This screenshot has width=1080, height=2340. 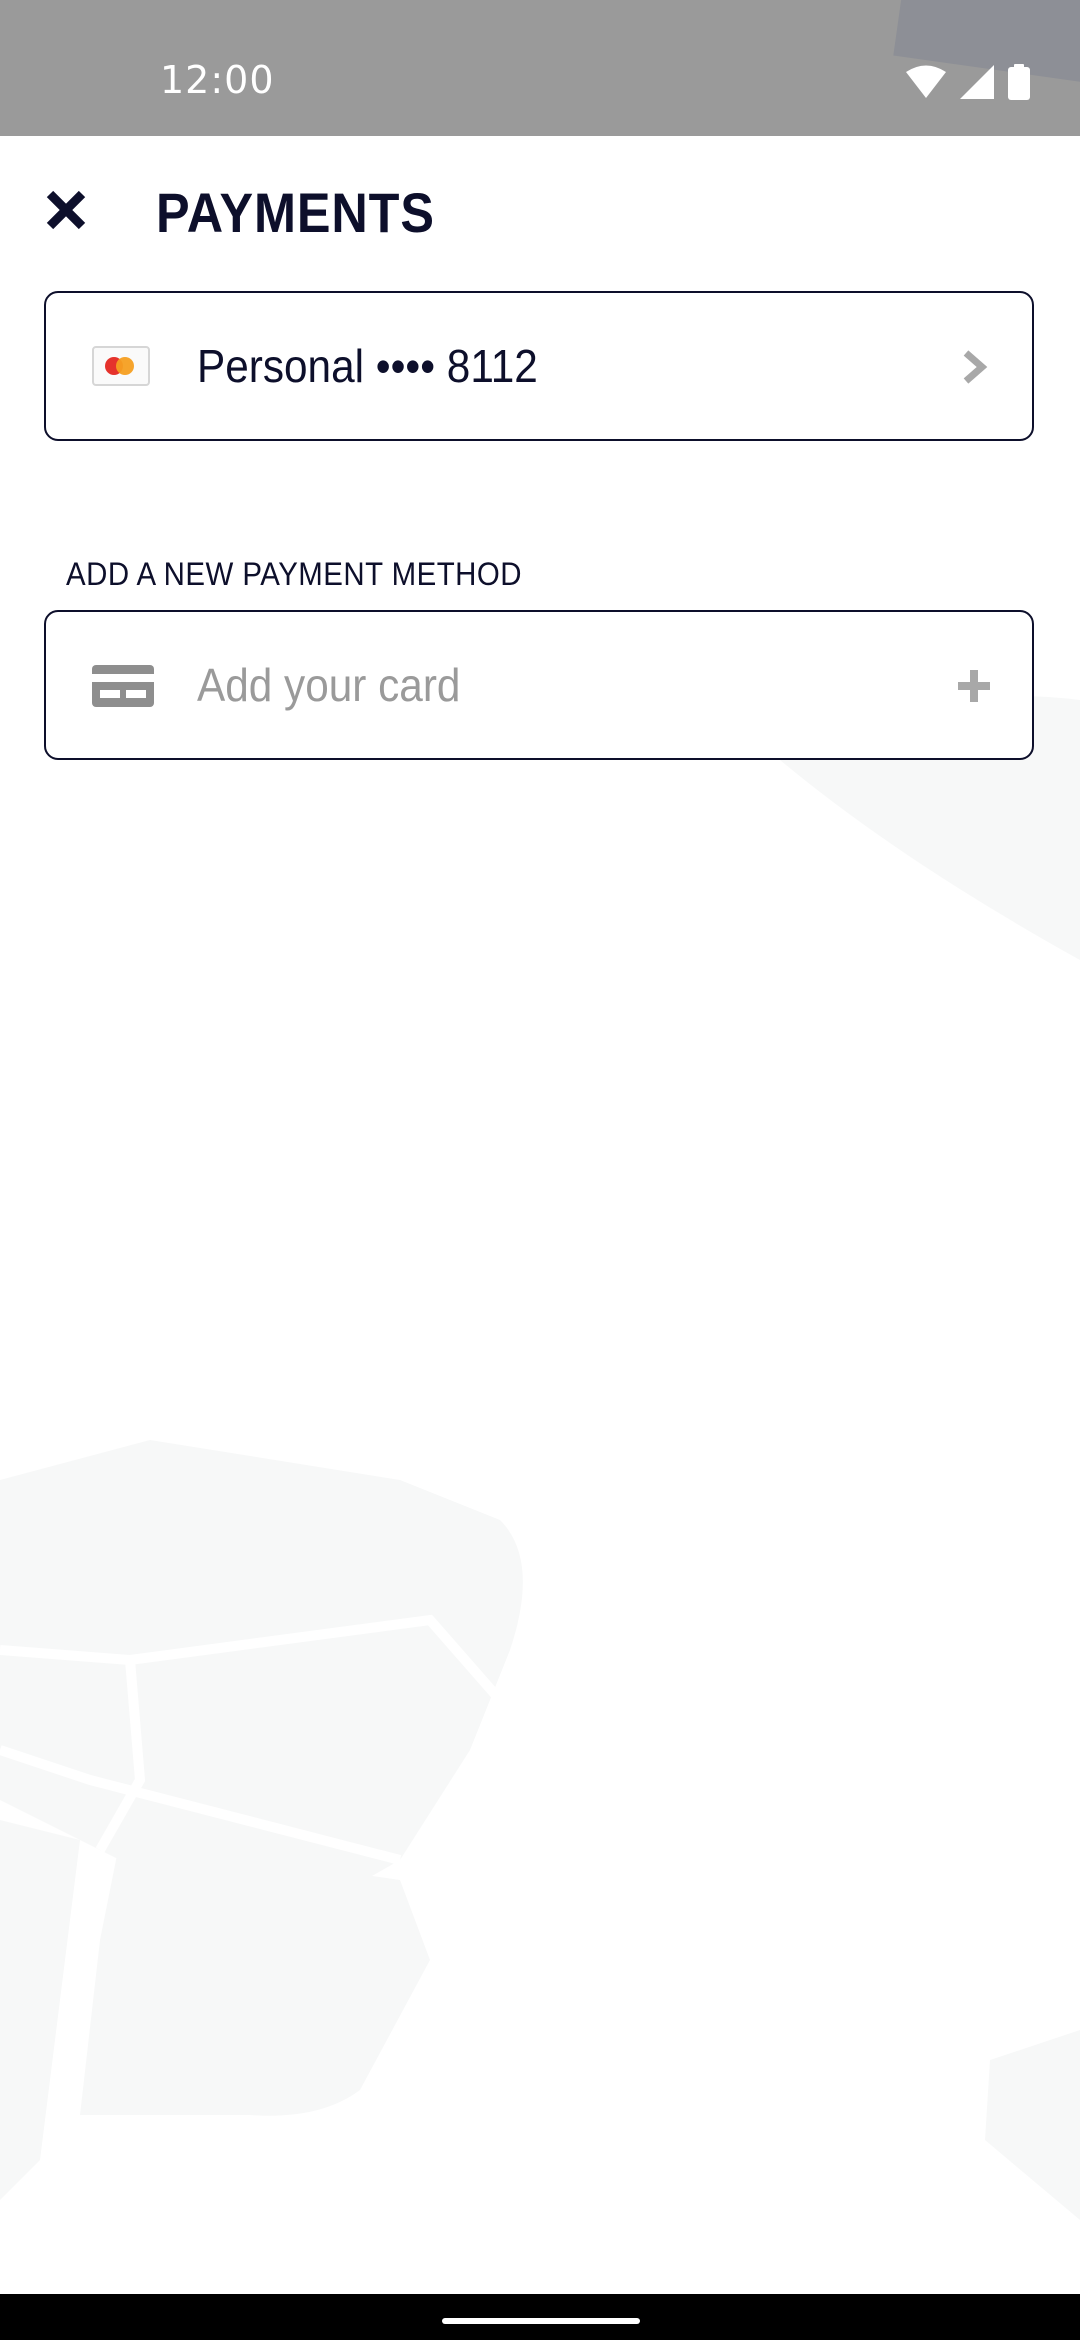 I want to click on add-card-placeholder: Add your card, so click(x=329, y=685).